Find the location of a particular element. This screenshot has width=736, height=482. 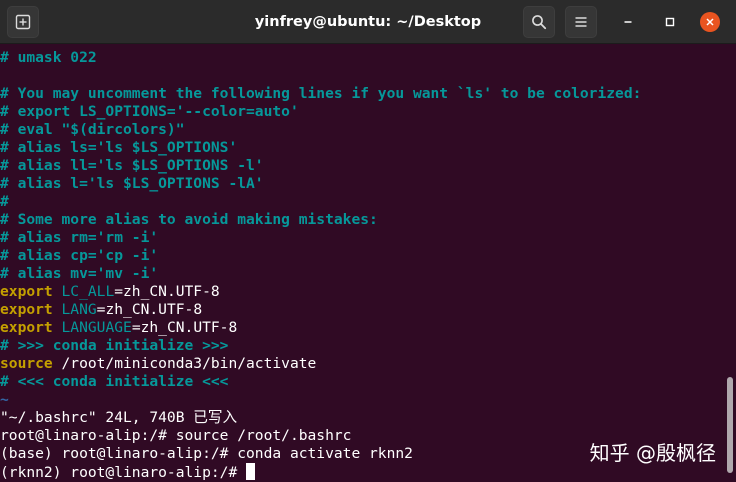

terminal-line: # export LS_OPTIONS='--color=auto' is located at coordinates (149, 112).